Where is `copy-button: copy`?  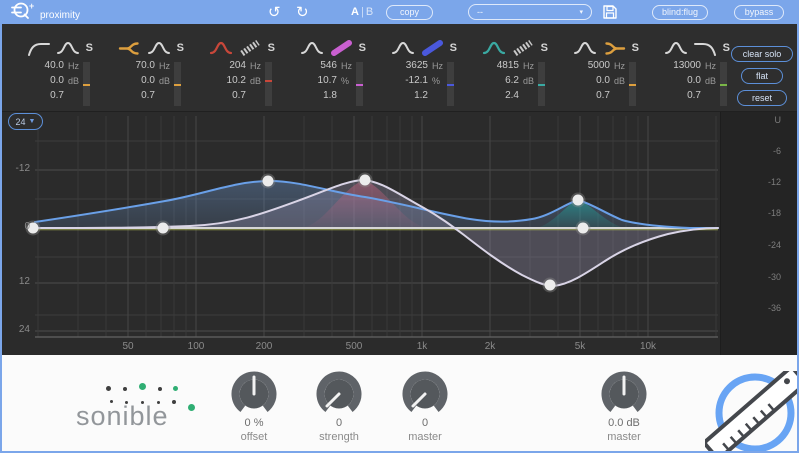 copy-button: copy is located at coordinates (409, 12).